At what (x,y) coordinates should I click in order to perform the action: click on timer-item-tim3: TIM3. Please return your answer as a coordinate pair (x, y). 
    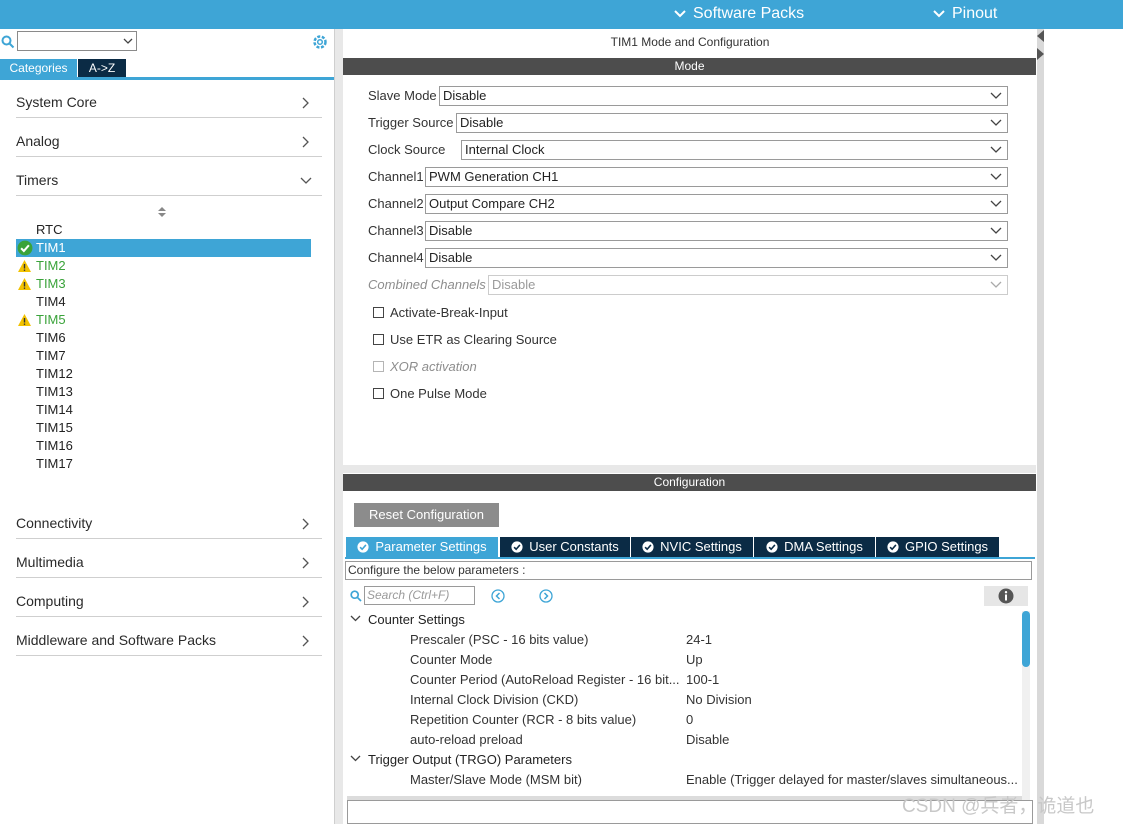
    Looking at the image, I should click on (163, 284).